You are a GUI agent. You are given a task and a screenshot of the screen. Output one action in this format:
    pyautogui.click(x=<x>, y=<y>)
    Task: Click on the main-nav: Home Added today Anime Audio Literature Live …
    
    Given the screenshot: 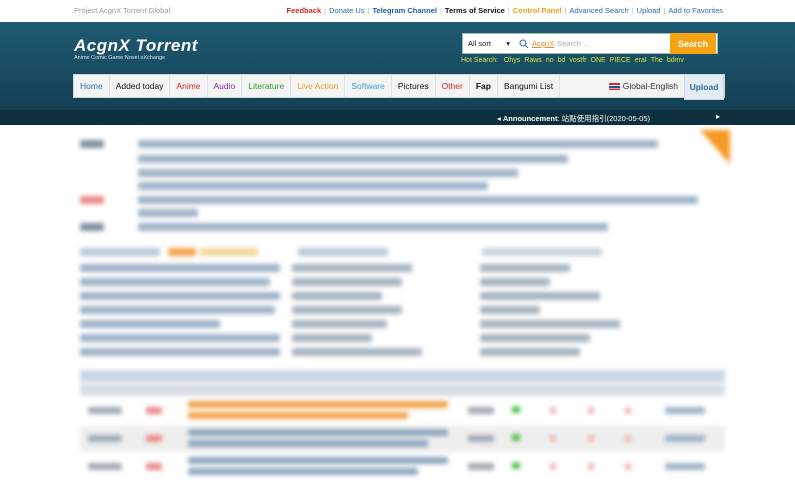 What is the action you would take?
    pyautogui.click(x=399, y=87)
    